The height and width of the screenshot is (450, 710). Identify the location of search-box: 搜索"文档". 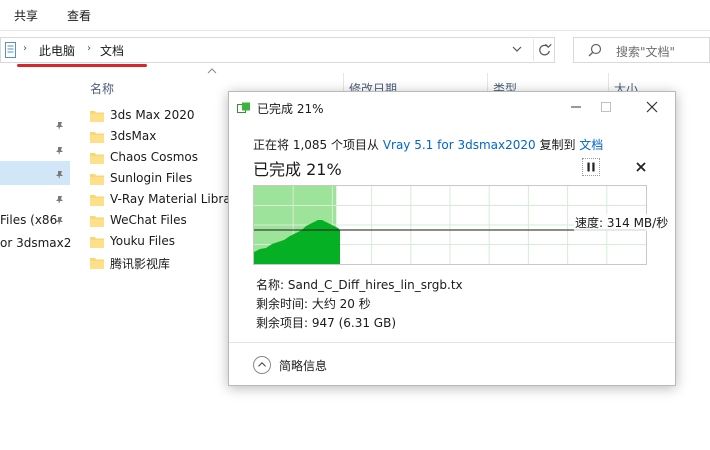
(641, 50).